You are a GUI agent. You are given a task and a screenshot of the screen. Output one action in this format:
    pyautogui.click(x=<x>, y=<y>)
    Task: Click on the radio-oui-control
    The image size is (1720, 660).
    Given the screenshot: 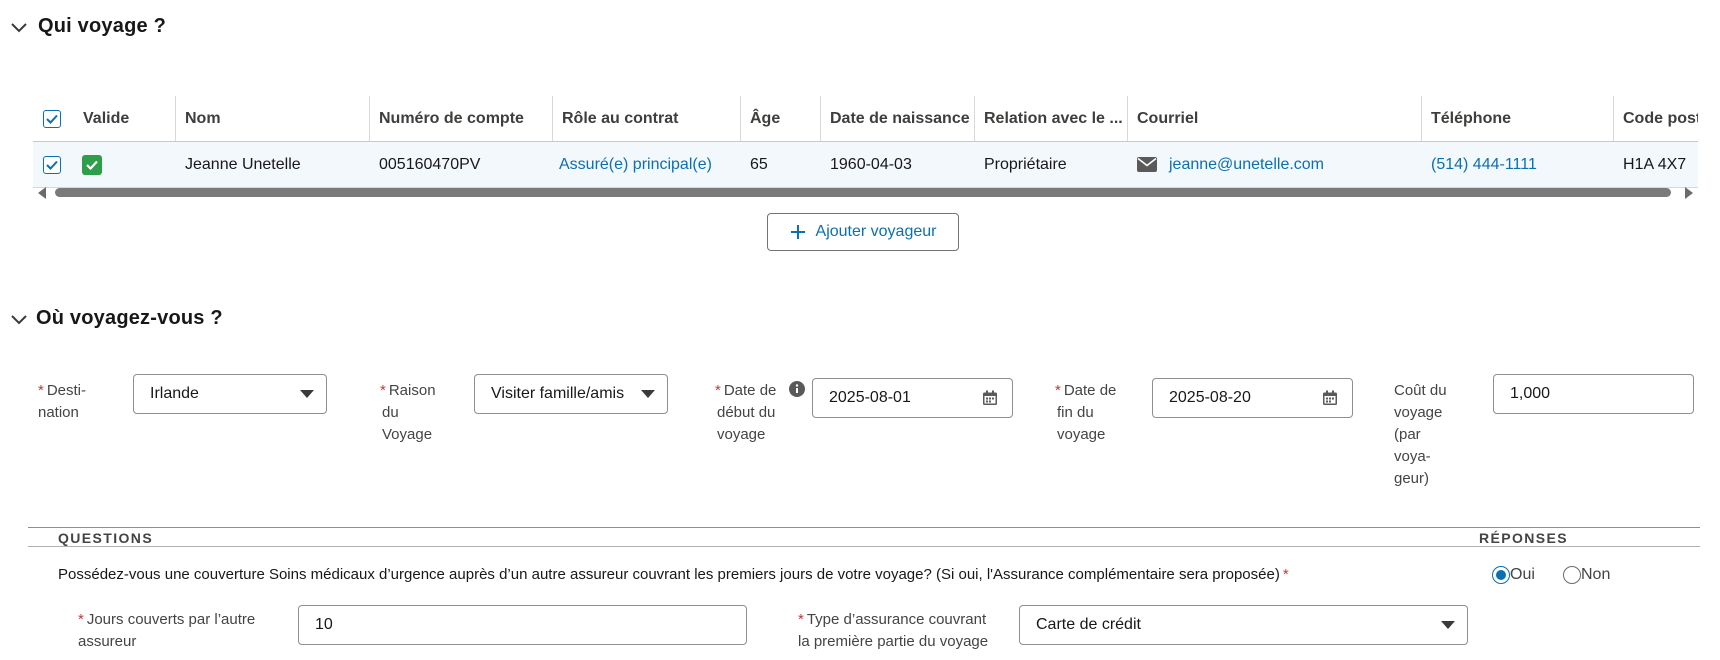 What is the action you would take?
    pyautogui.click(x=1501, y=575)
    